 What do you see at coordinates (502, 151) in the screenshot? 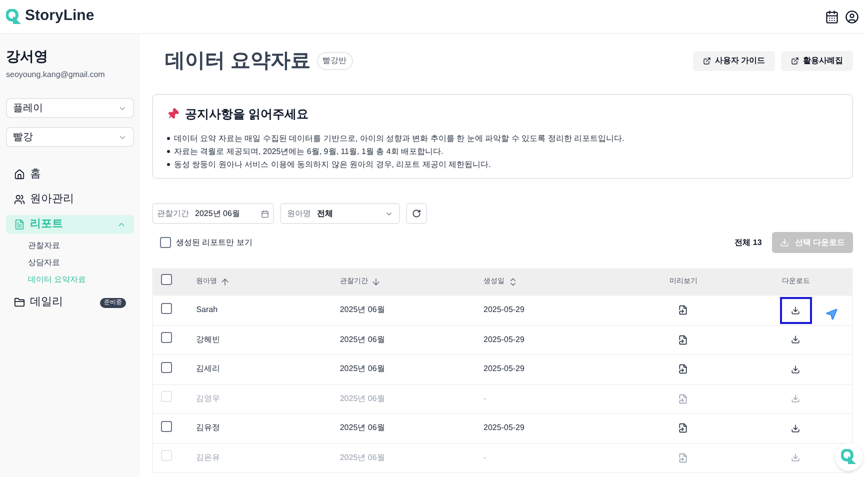
I see `notice-item: 자료는 격월로 제공되며, 2025년에는 6월, 9월, 11월, 1월 총 4회 배포합니다.` at bounding box center [502, 151].